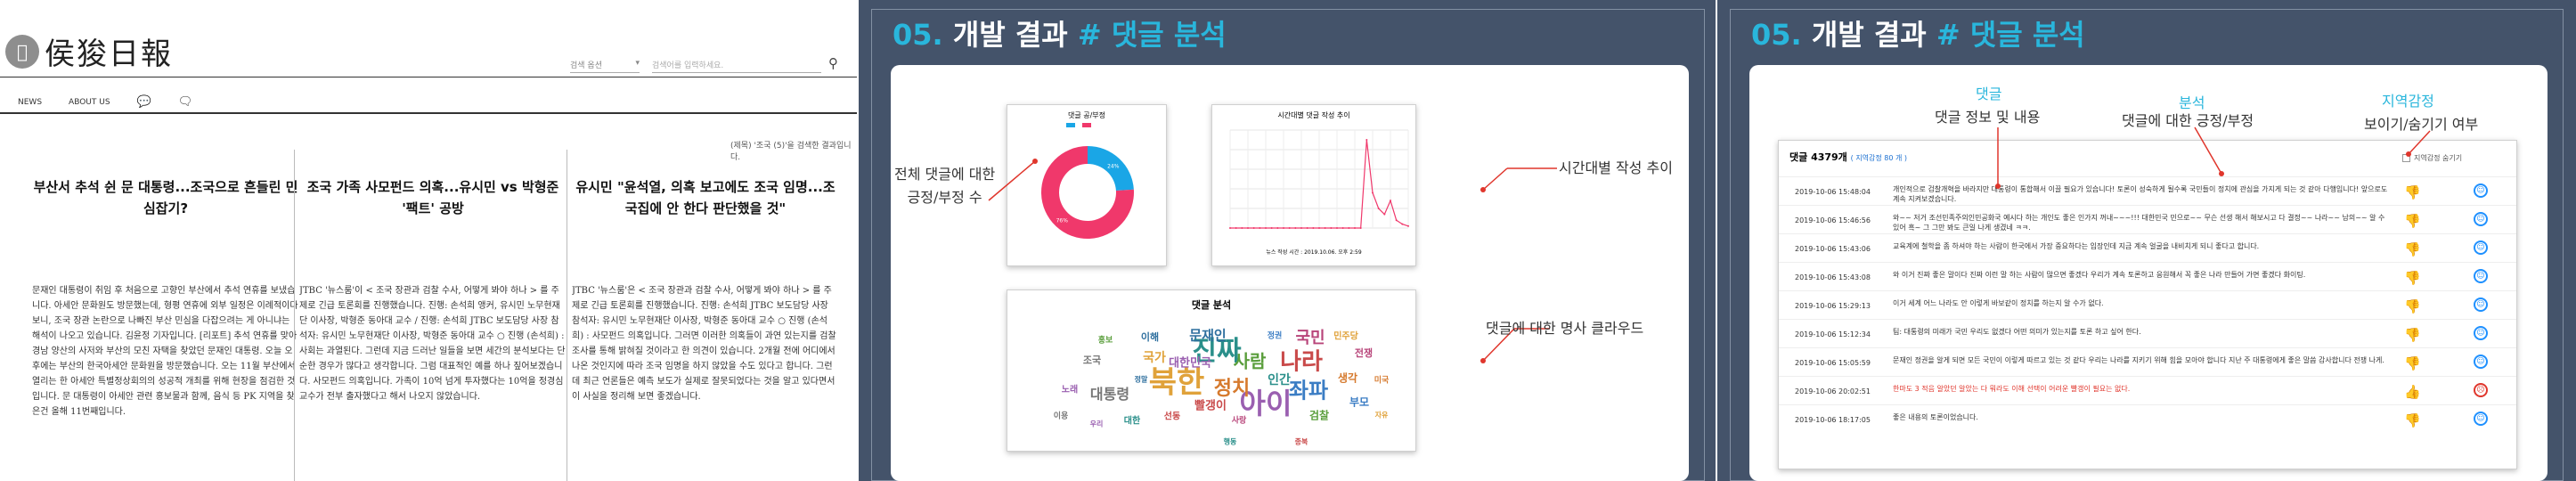  Describe the element at coordinates (1999, 303) in the screenshot. I see `comment-text: 이거 세계 어느 나라도 안 이렇게 바보같이 정치를 하는지 알 수가 없다.` at that location.